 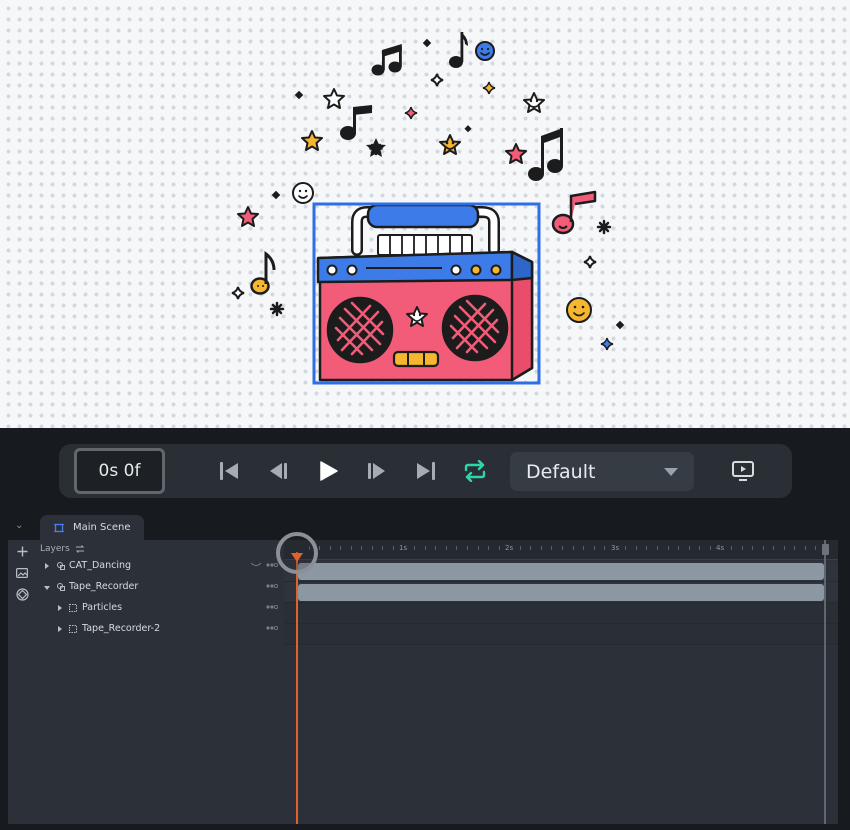 I want to click on timecode-field: 0s 0f, so click(x=119, y=471).